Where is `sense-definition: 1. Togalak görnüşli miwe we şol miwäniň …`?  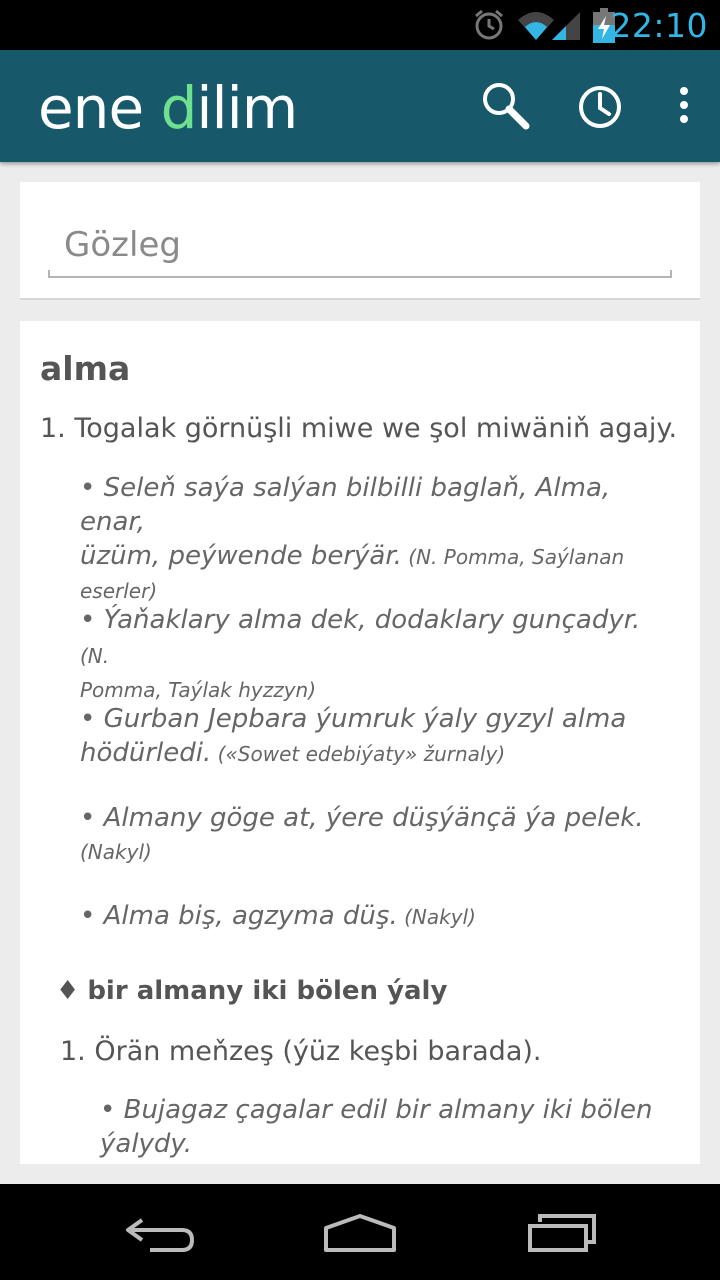
sense-definition: 1. Togalak görnüşli miwe we şol miwäniň … is located at coordinates (359, 428).